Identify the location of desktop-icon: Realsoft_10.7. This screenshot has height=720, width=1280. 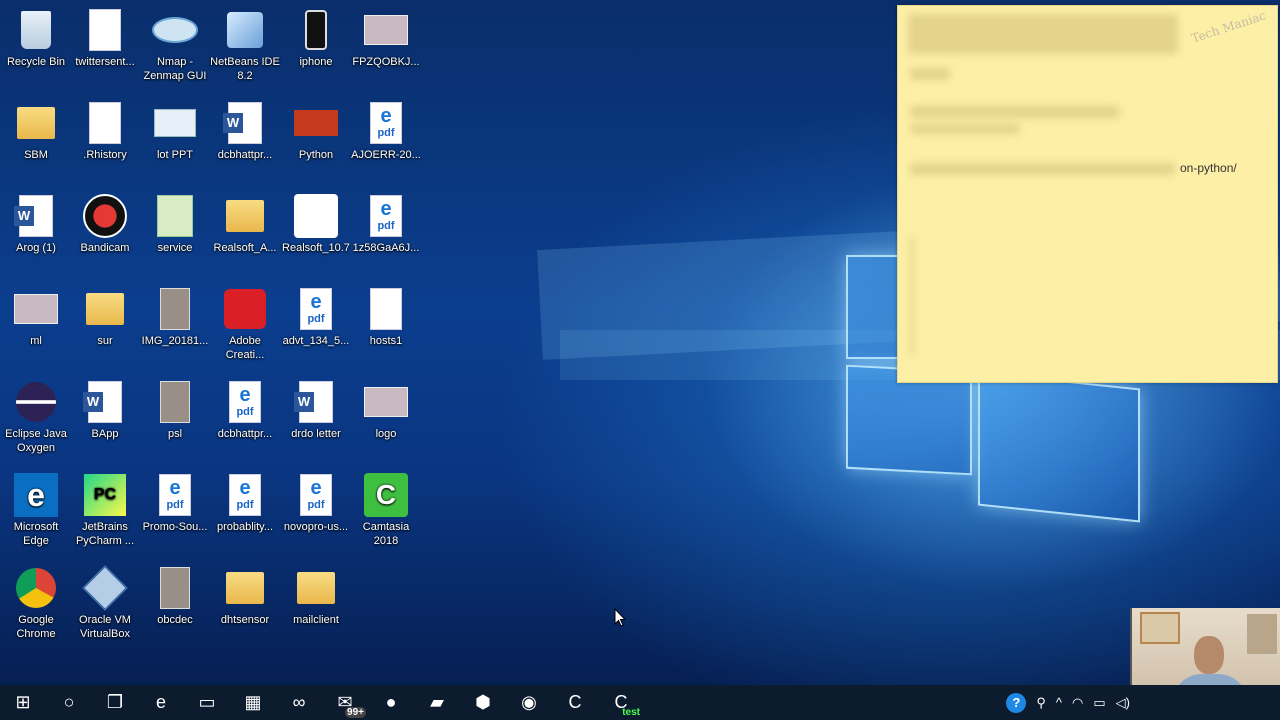
(316, 224).